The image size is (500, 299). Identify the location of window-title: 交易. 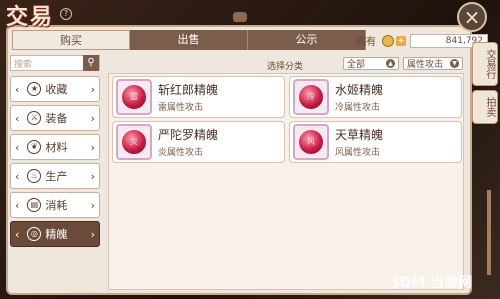
(30, 15).